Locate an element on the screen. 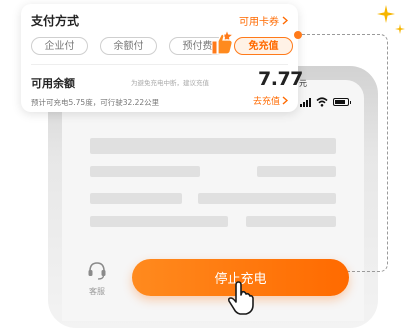 This screenshot has height=328, width=413. customer-service-label: 客服 is located at coordinates (97, 291).